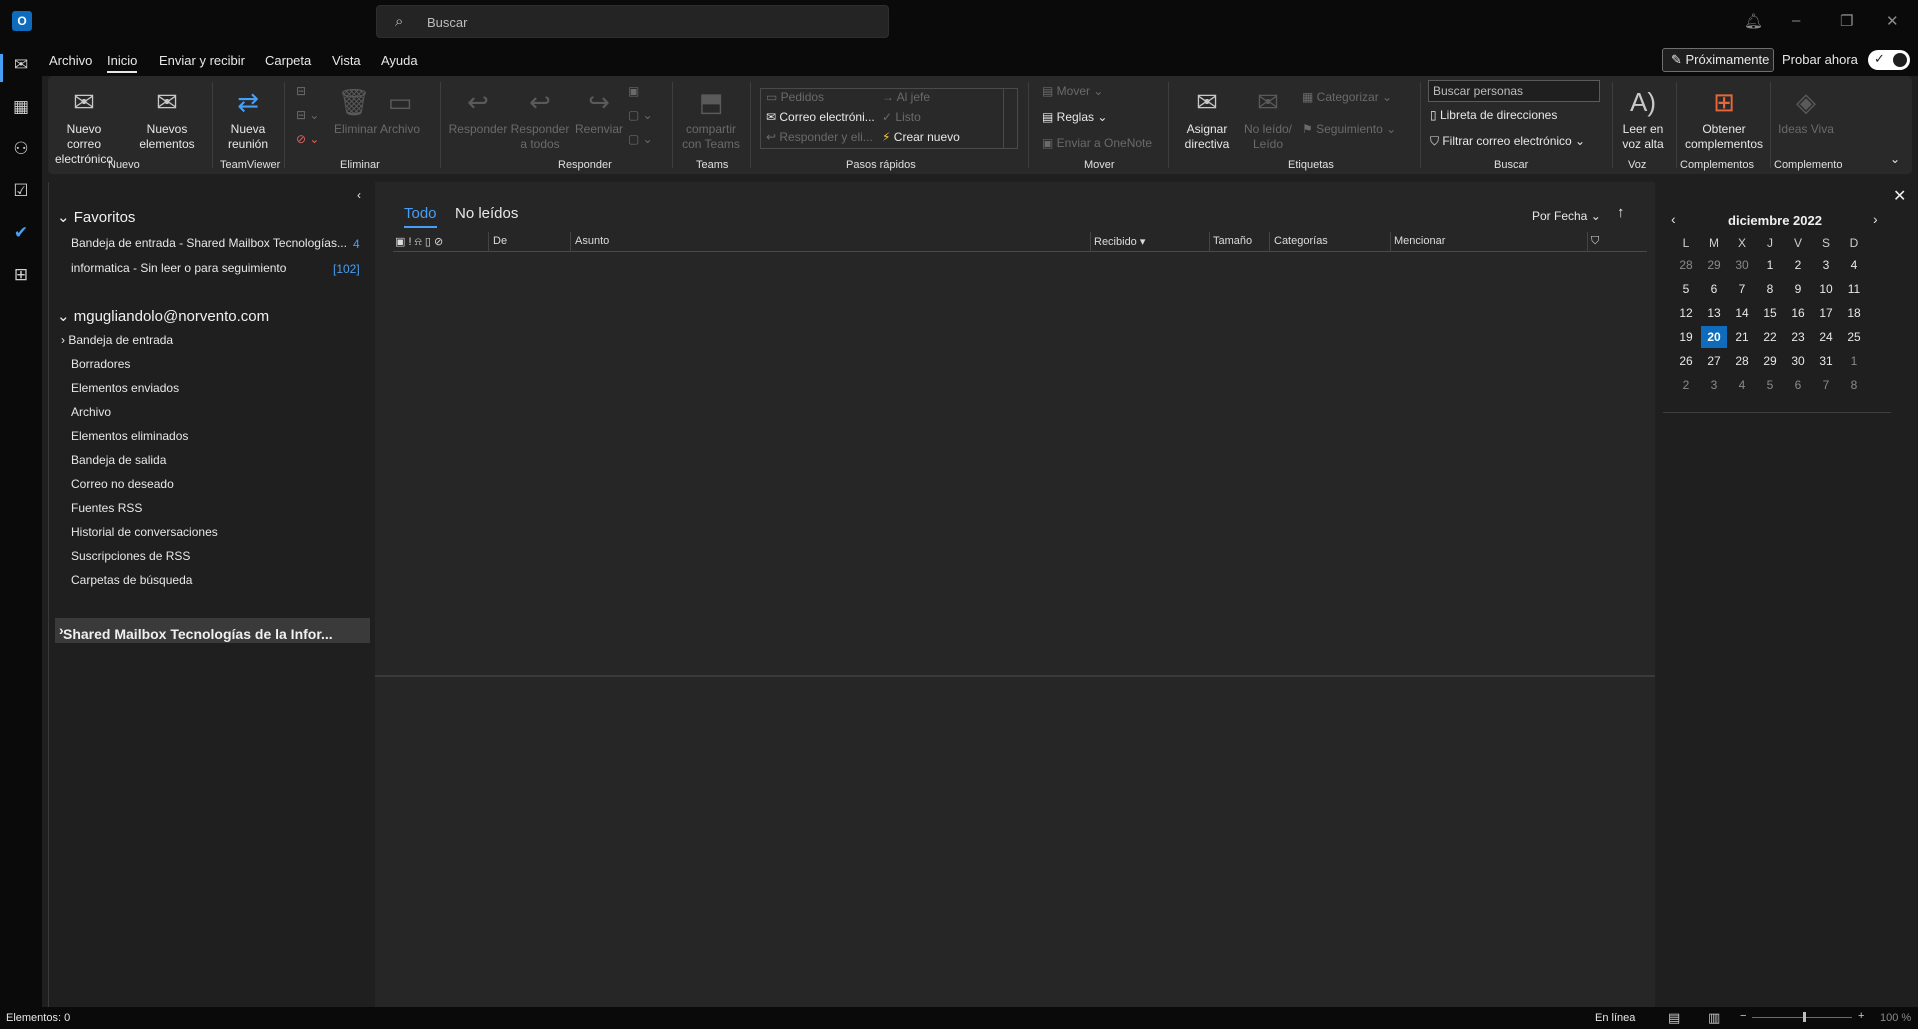 The width and height of the screenshot is (1918, 1029). Describe the element at coordinates (1854, 385) in the screenshot. I see `calendar-day: 8` at that location.